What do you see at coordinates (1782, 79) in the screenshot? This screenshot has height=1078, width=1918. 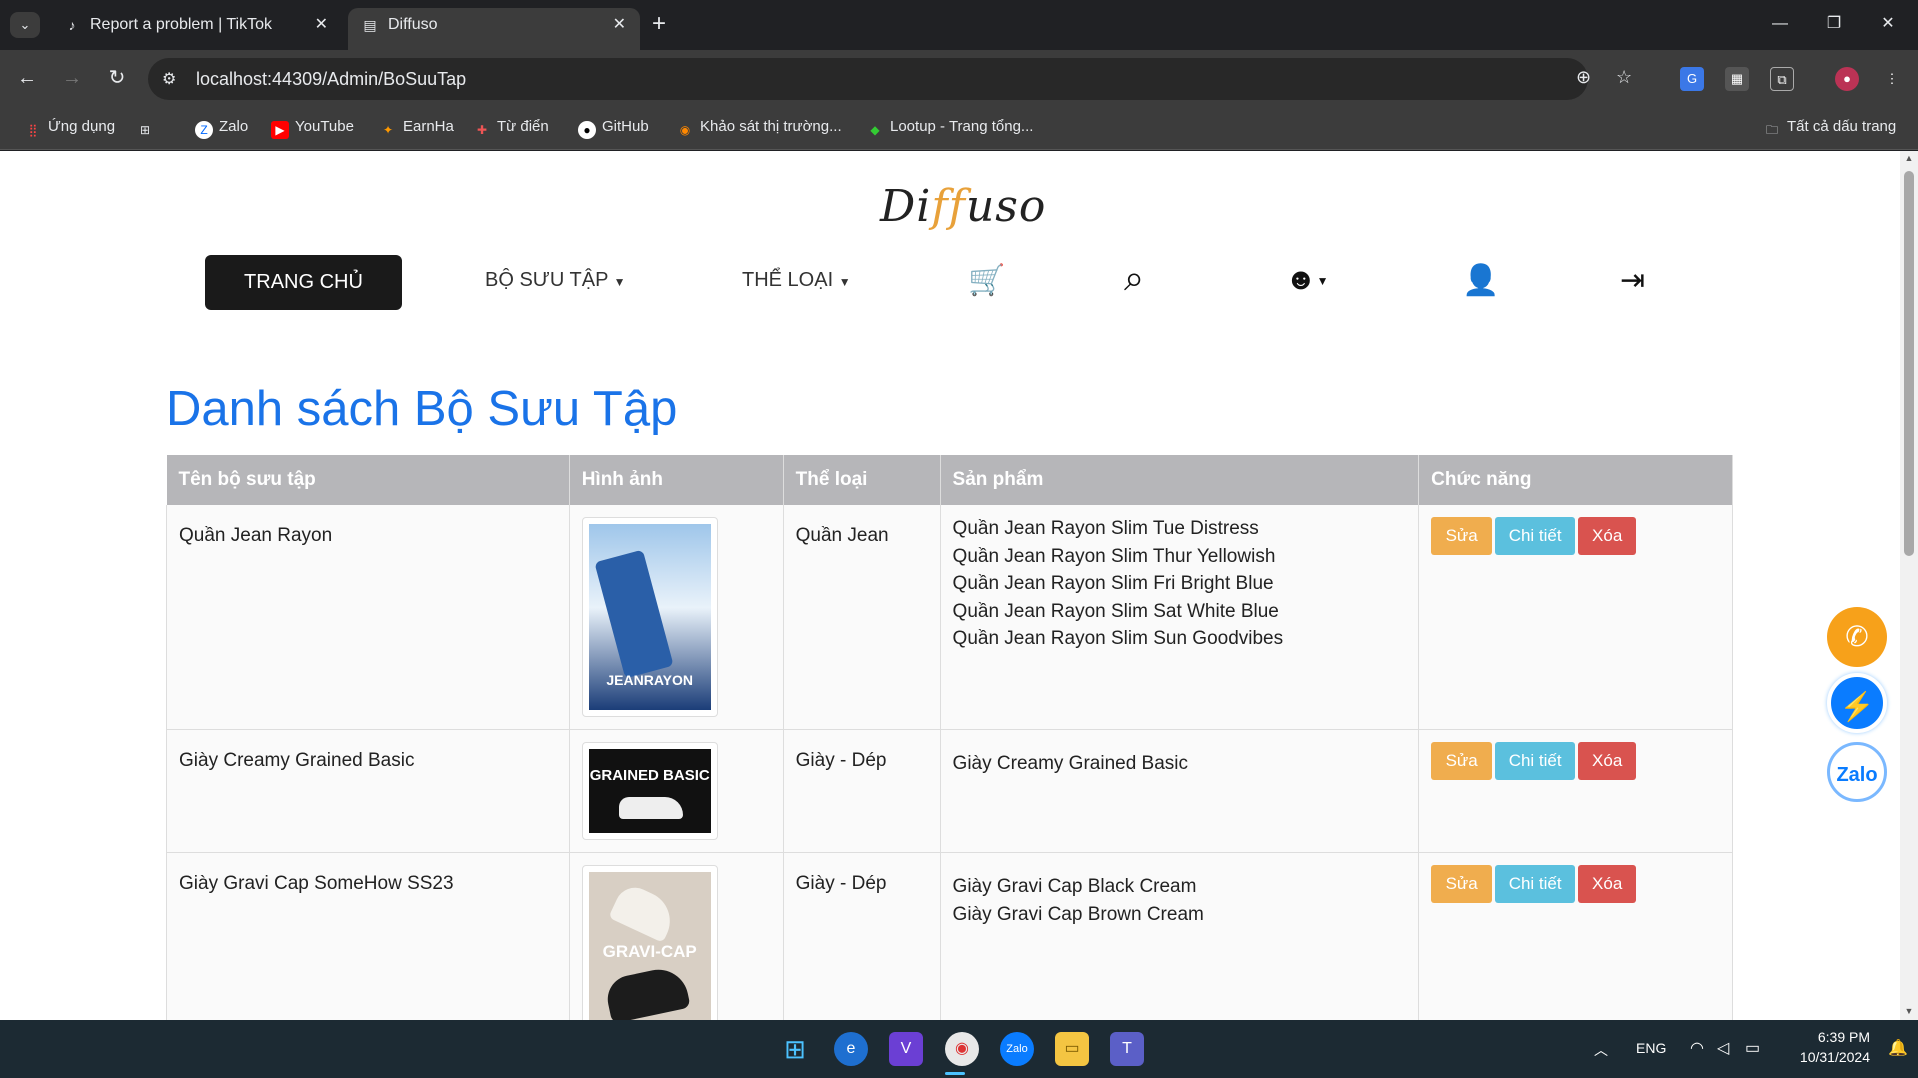 I see `extensions-icon: ⧉` at bounding box center [1782, 79].